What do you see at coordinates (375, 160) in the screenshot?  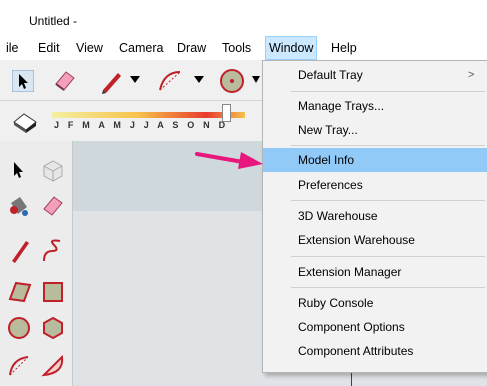 I see `menu-item-model-info: Model Info` at bounding box center [375, 160].